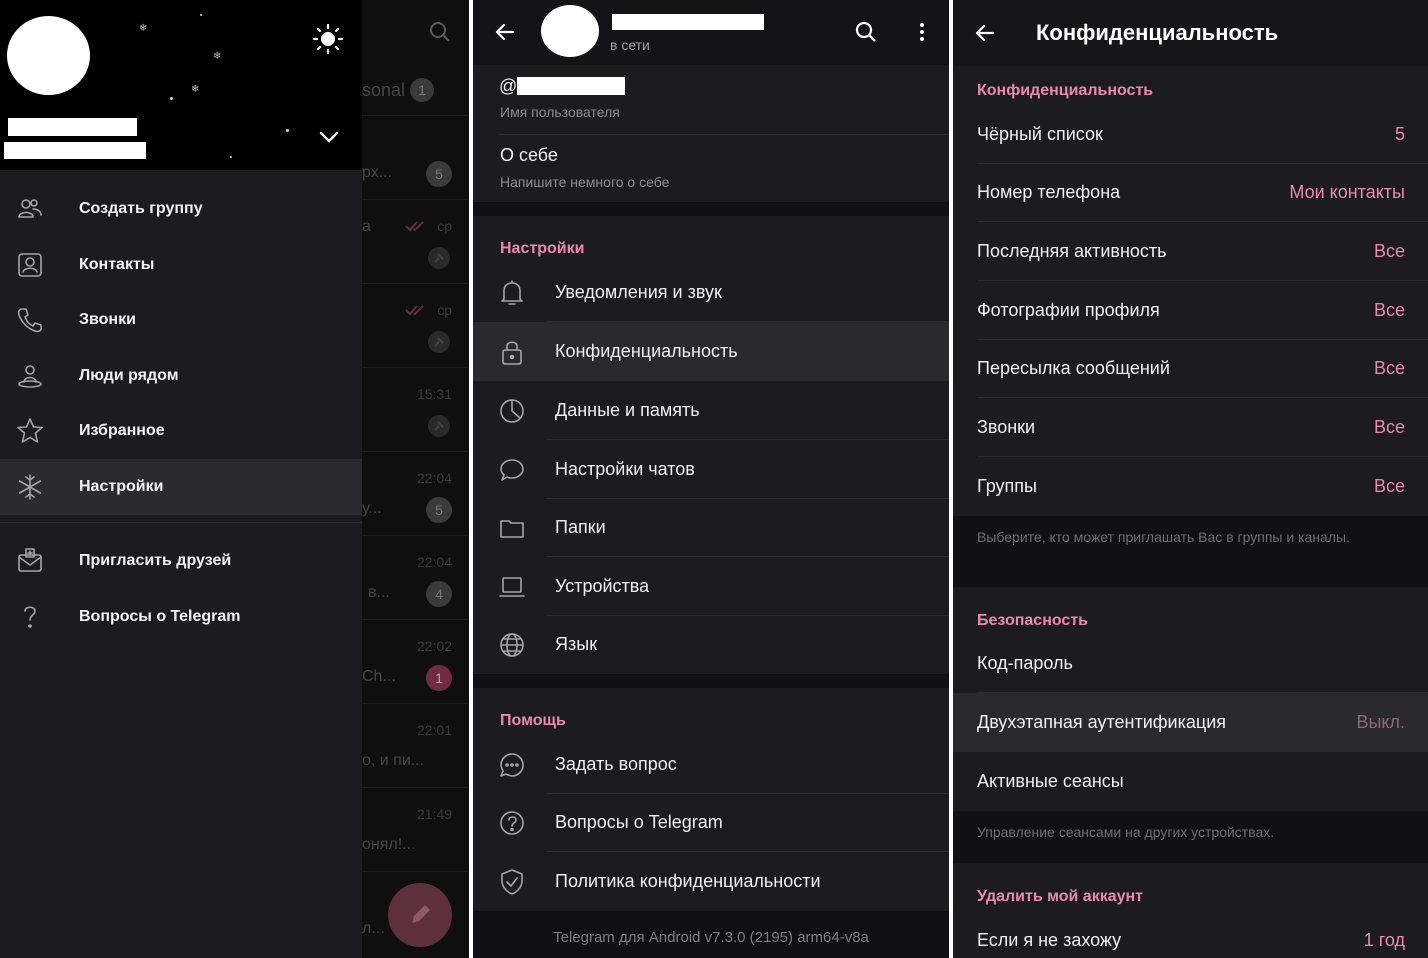 This screenshot has width=1428, height=958. I want to click on bell-icon, so click(512, 293).